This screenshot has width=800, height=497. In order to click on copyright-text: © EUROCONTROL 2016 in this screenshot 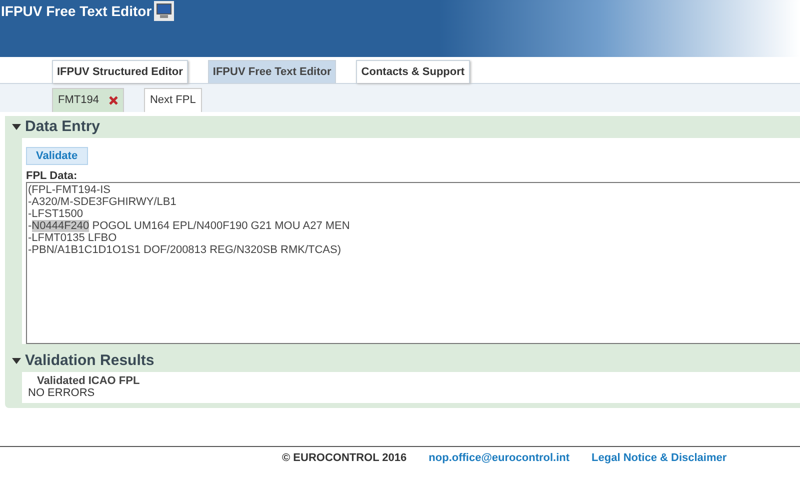, I will do `click(344, 458)`.